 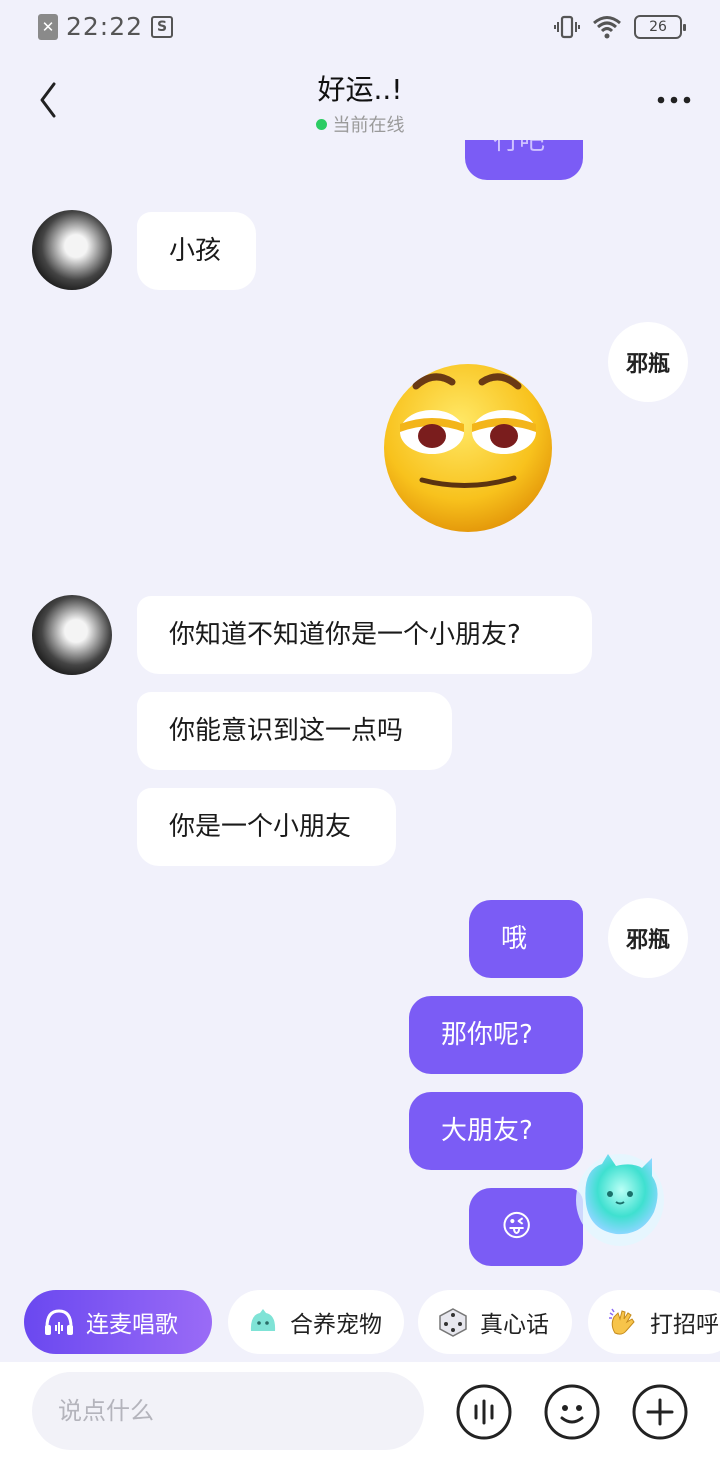 What do you see at coordinates (514, 1325) in the screenshot?
I see `quick-action-label: 真心话` at bounding box center [514, 1325].